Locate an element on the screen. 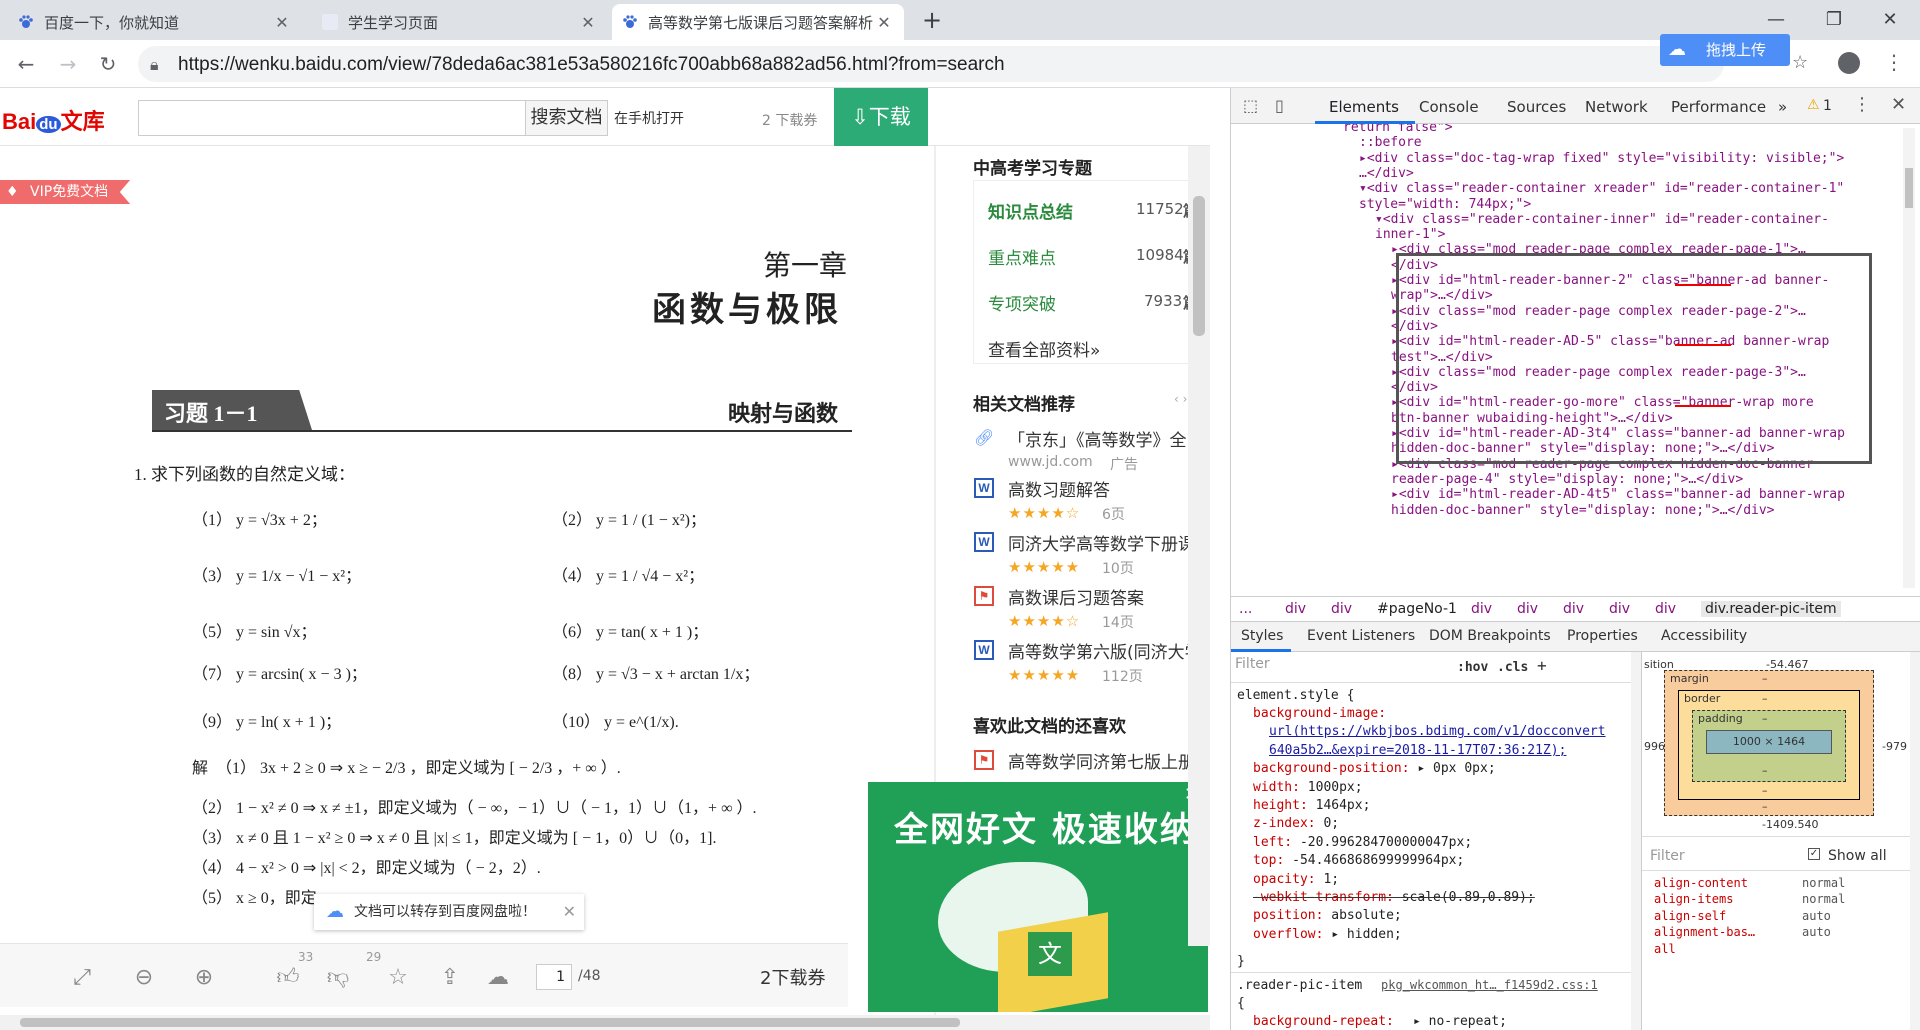  css-declaration: -webkit-transform: scale(0.89,0.89); is located at coordinates (1394, 897).